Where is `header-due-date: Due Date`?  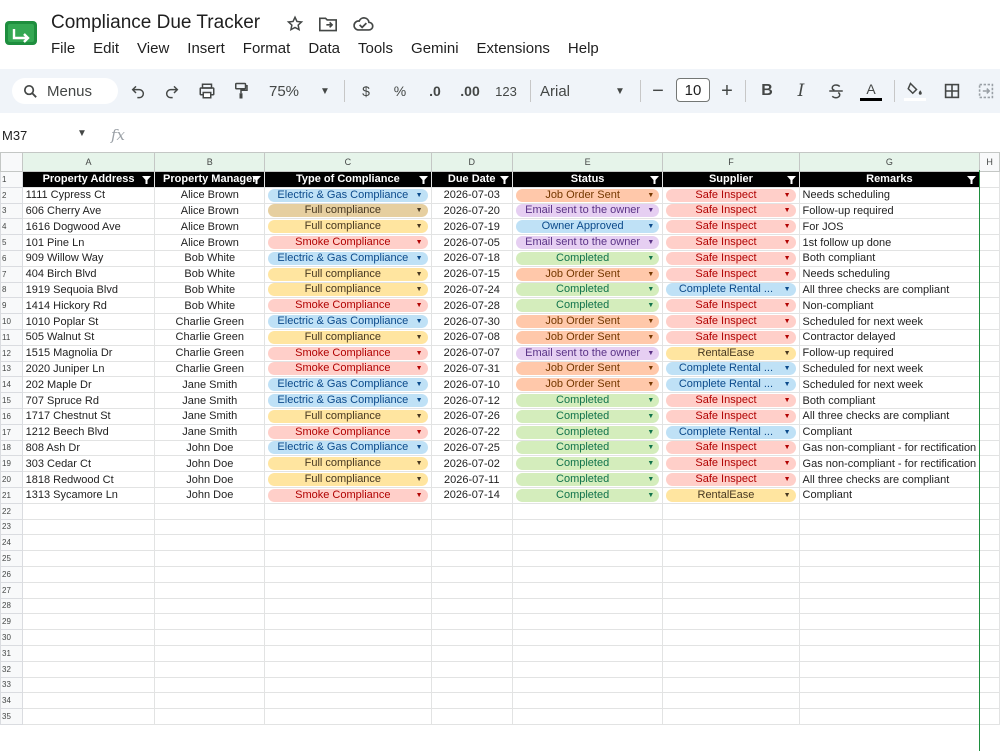
header-due-date: Due Date is located at coordinates (471, 179).